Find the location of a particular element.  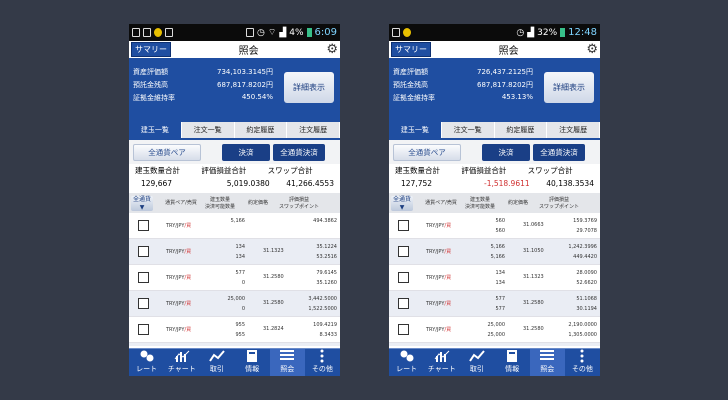

table-row: TRY/JPY/買 5,166 494.3862 is located at coordinates (234, 226).